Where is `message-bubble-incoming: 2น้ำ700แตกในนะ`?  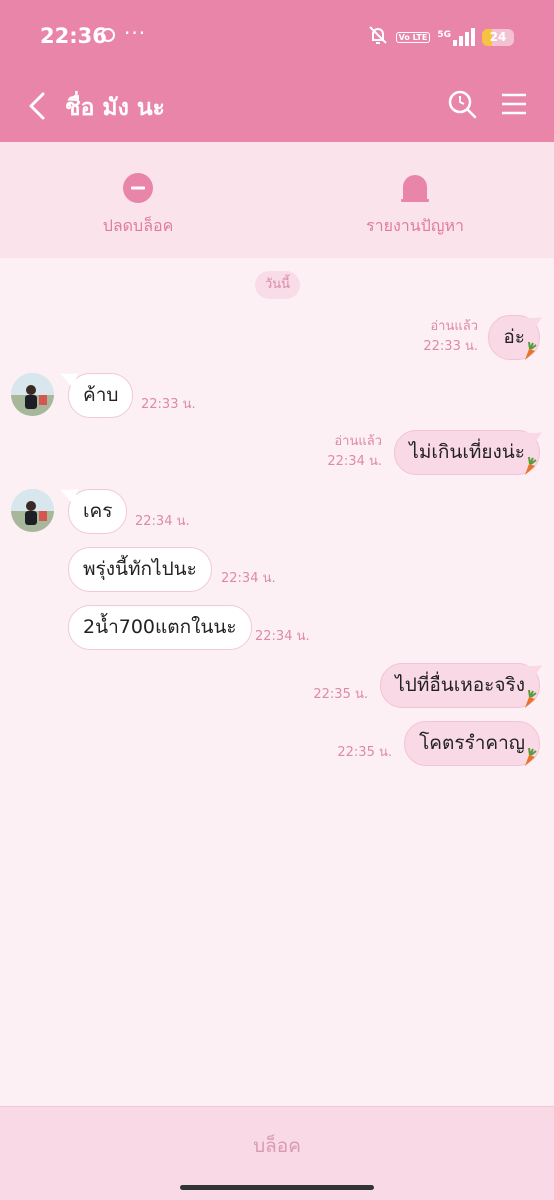
message-bubble-incoming: 2น้ำ700แตกในนะ is located at coordinates (160, 627).